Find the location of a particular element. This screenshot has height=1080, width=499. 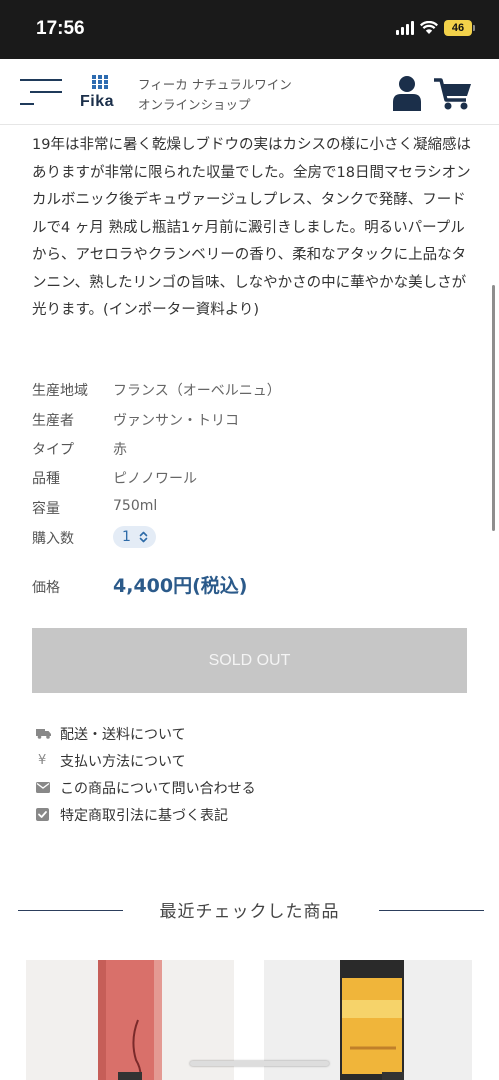

quantity-select: 1 is located at coordinates (134, 537).